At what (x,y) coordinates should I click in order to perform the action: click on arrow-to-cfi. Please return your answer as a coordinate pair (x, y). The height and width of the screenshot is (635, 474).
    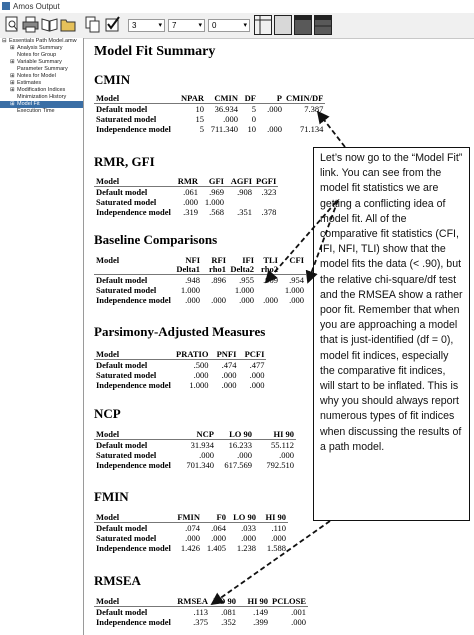
    Looking at the image, I should click on (322, 241).